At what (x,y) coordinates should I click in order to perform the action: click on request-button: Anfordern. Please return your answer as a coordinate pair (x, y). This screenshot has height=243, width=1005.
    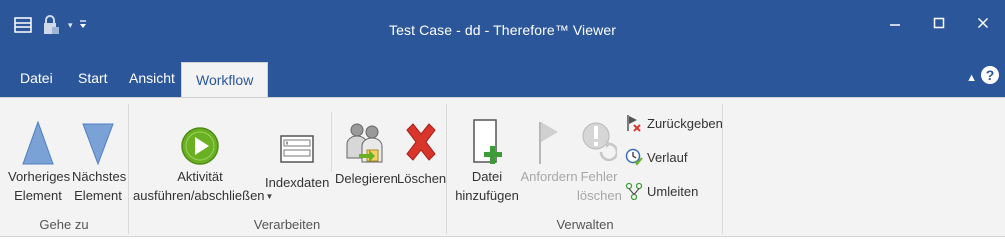
    Looking at the image, I should click on (549, 145).